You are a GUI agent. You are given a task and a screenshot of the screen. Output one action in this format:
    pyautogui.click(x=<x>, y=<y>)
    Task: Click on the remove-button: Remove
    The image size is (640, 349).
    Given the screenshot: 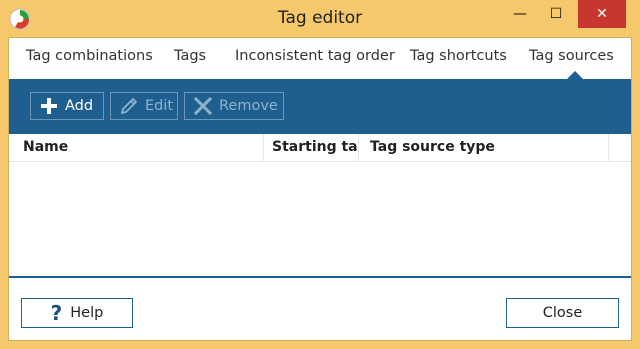 What is the action you would take?
    pyautogui.click(x=234, y=106)
    